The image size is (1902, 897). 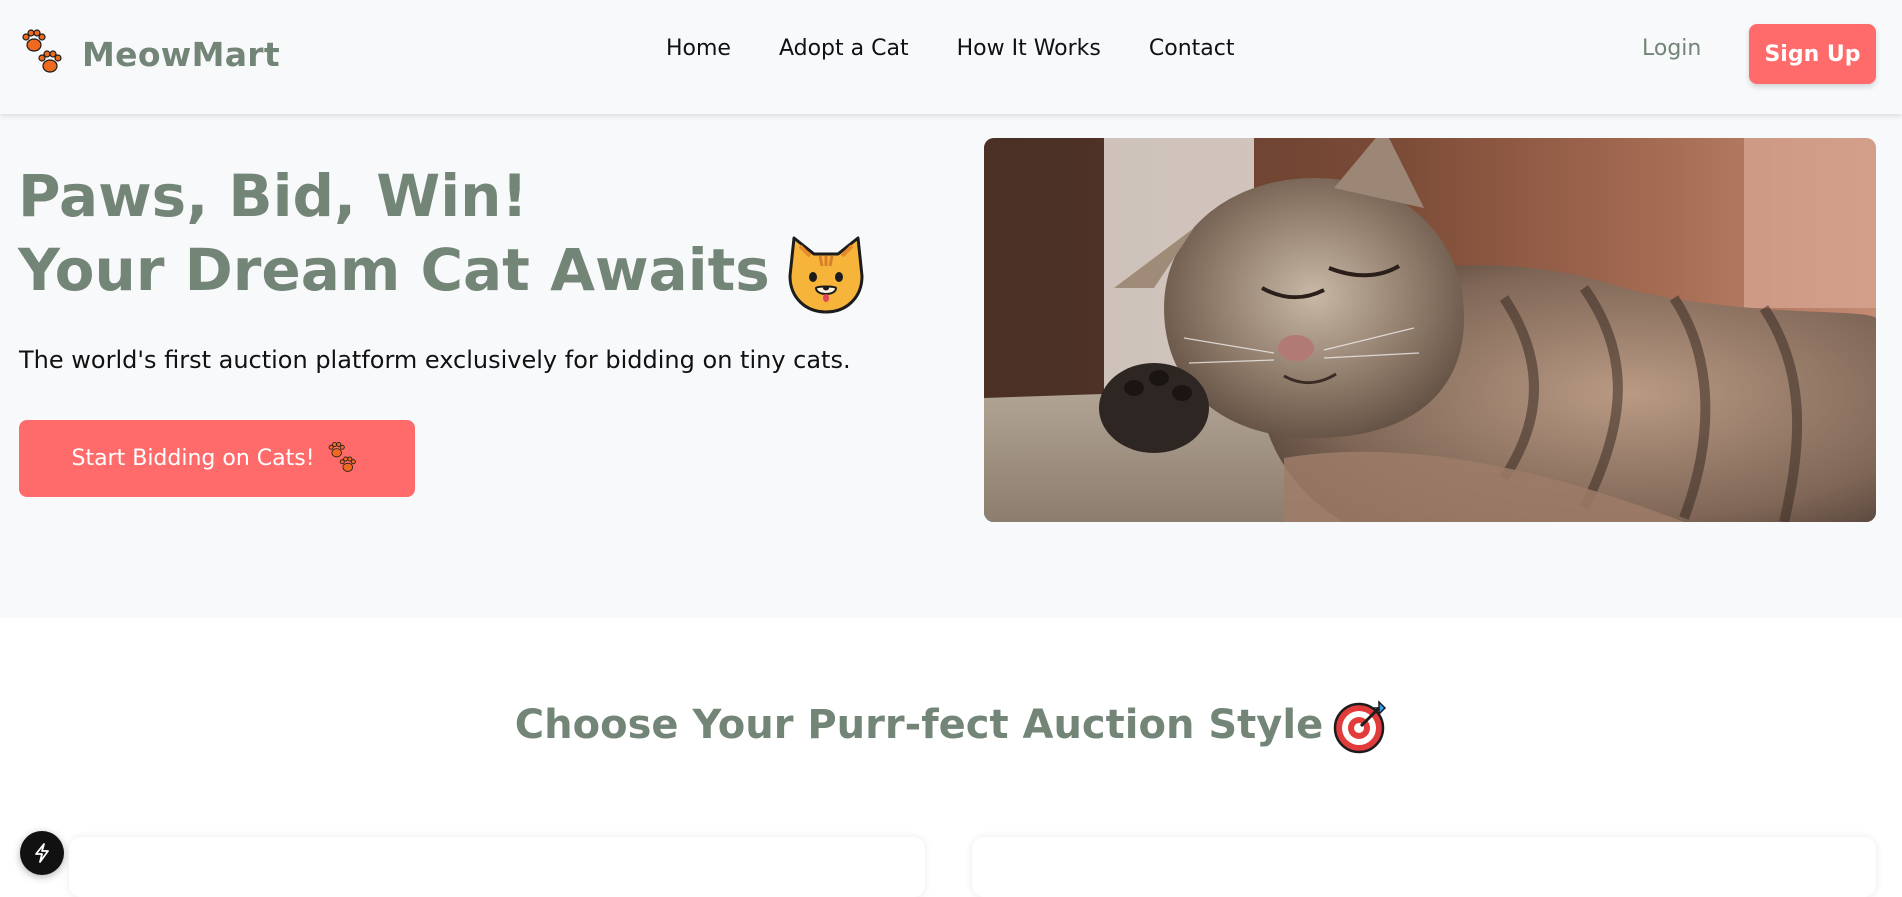 I want to click on target-icon, so click(x=1360, y=727).